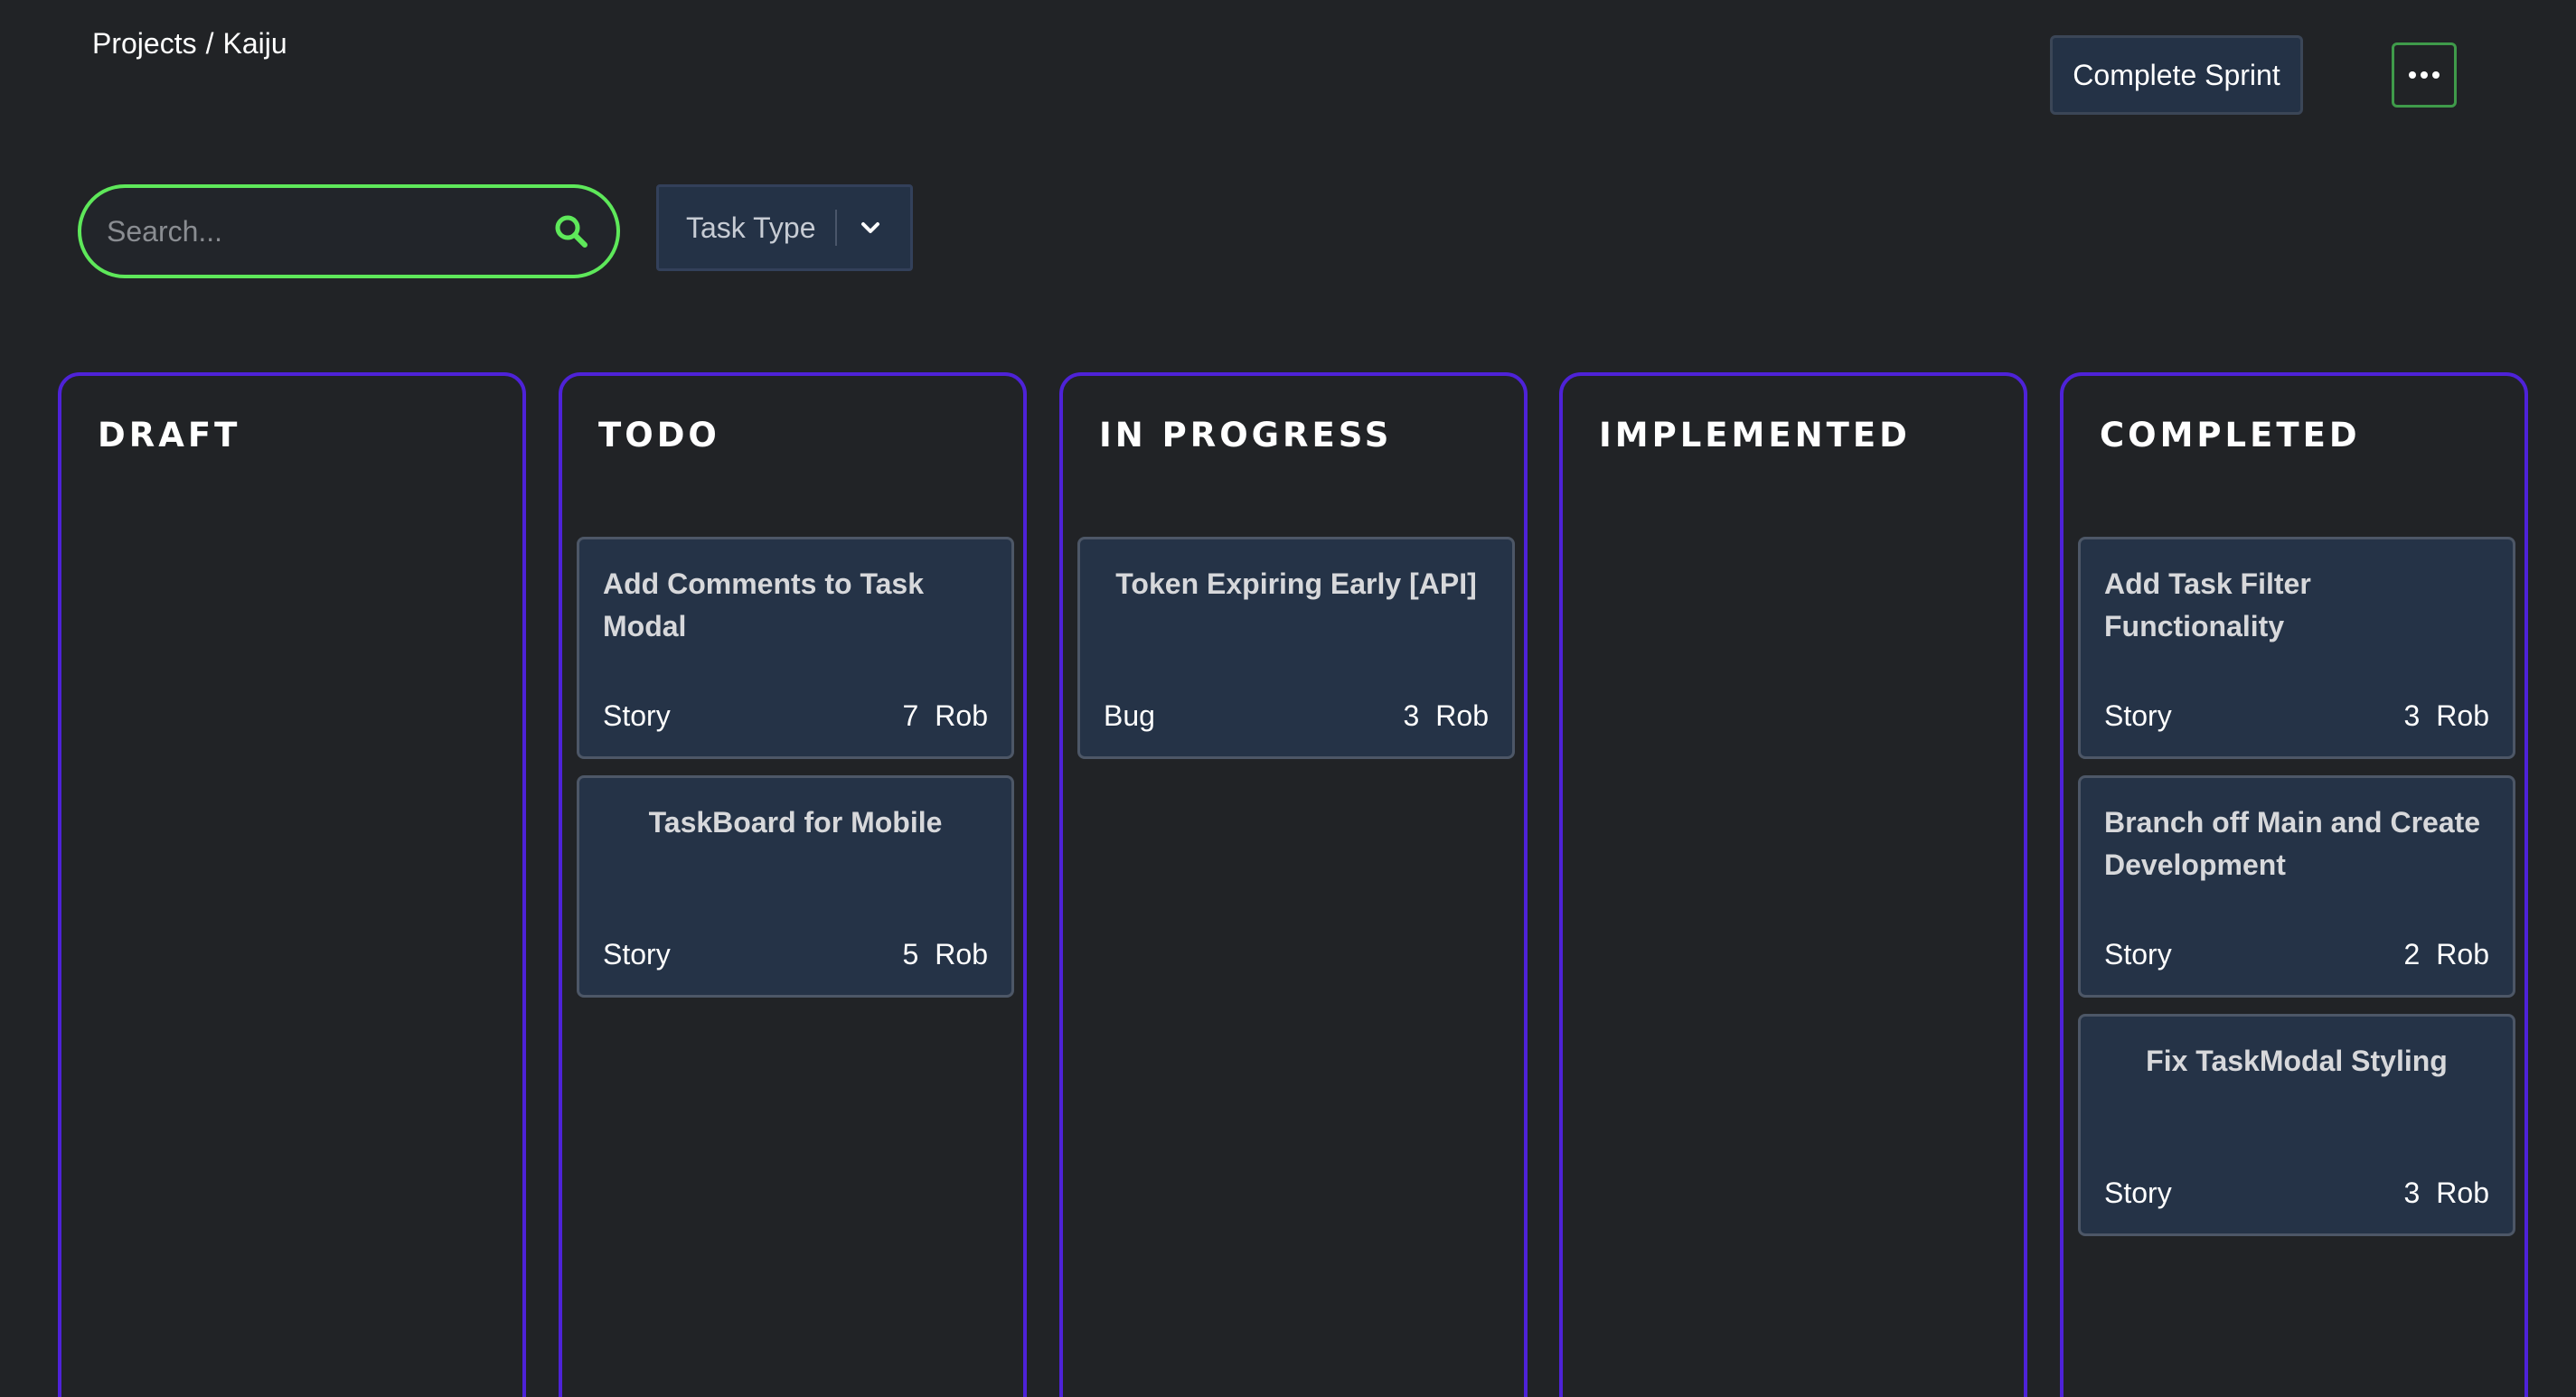 The height and width of the screenshot is (1397, 2576). Describe the element at coordinates (837, 228) in the screenshot. I see `filter-divider` at that location.